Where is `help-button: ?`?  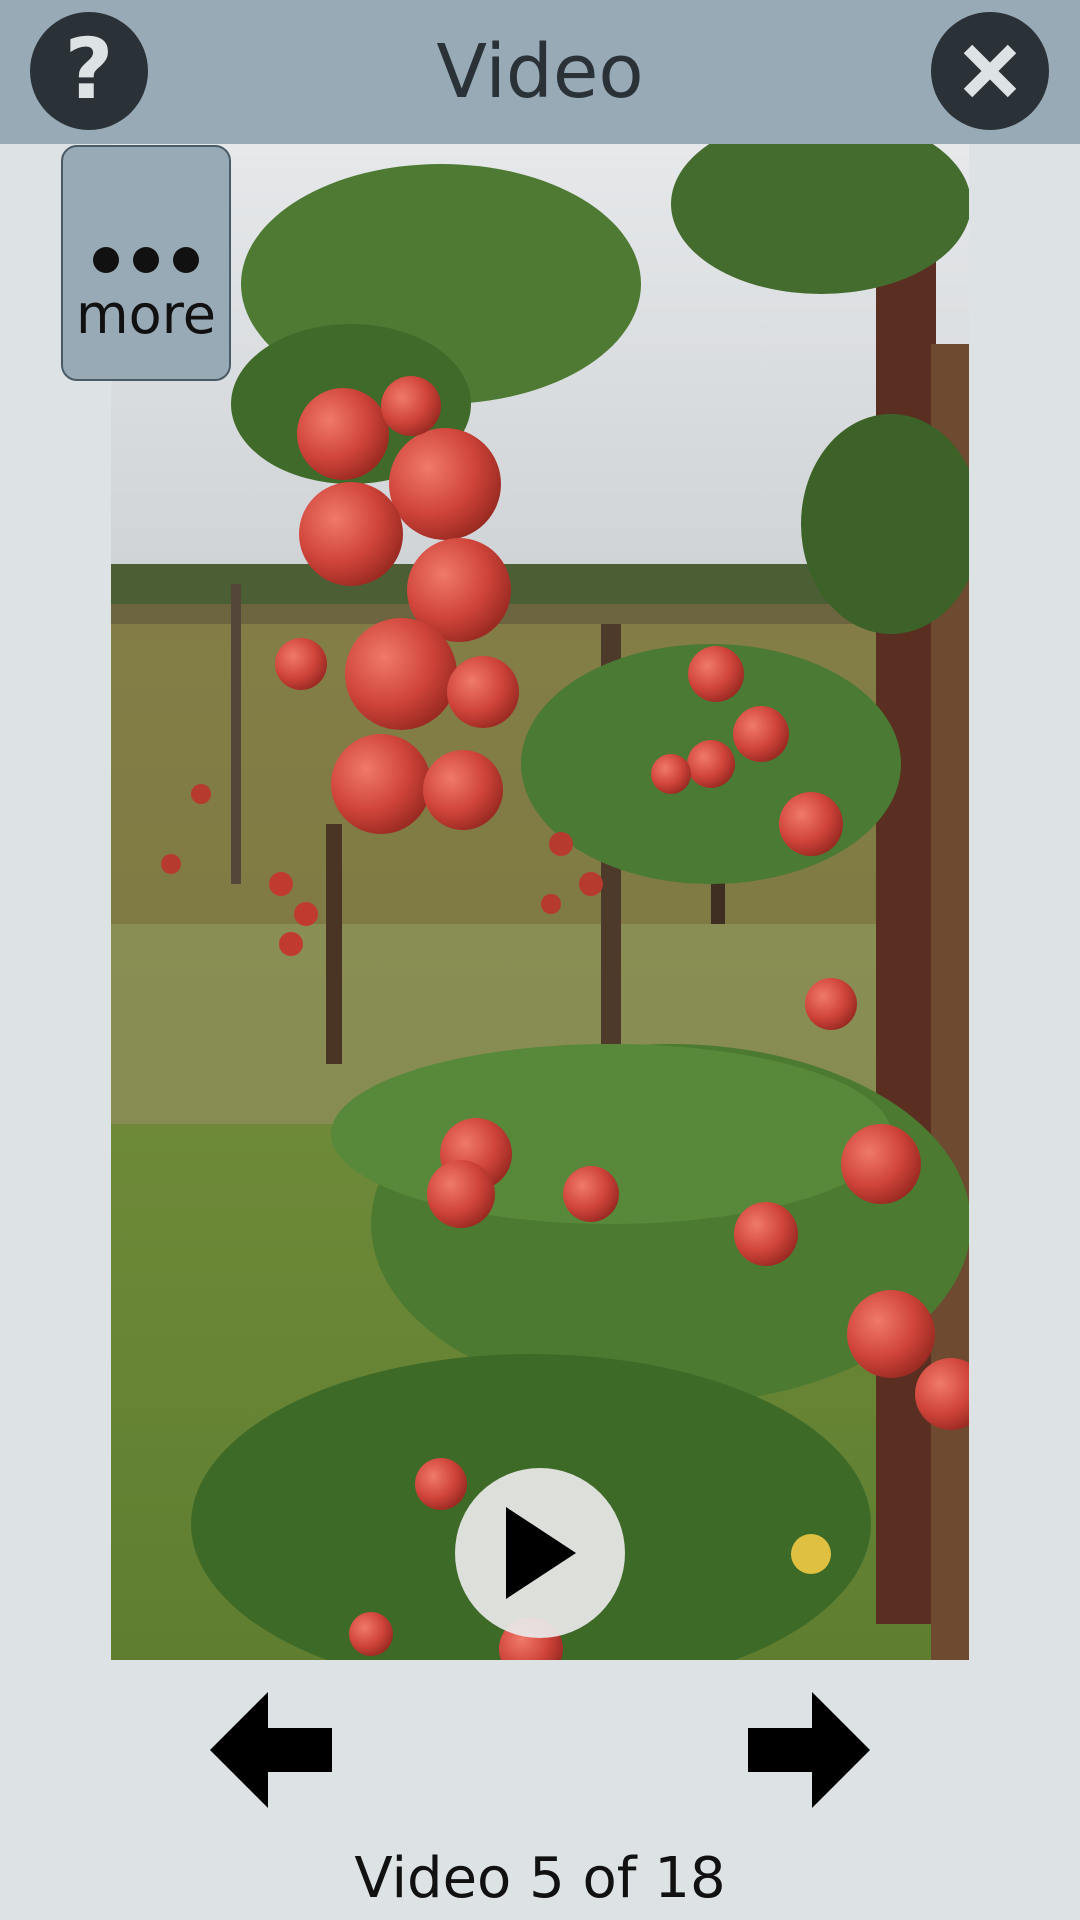 help-button: ? is located at coordinates (89, 71).